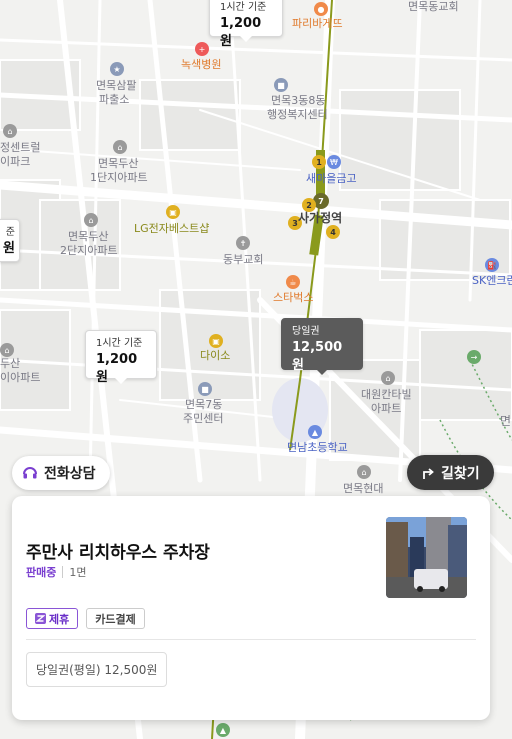 This screenshot has width=512, height=739. I want to click on school-poi-icon: ▲, so click(315, 432).